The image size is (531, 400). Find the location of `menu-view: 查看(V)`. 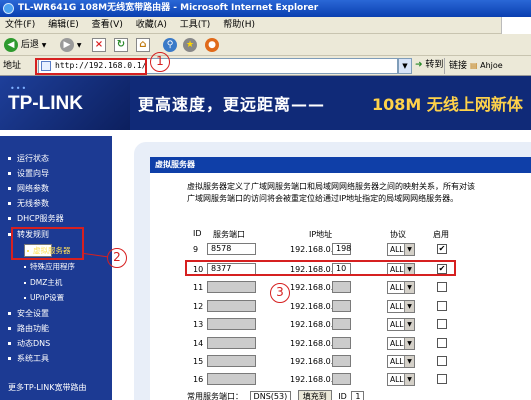

menu-view: 查看(V) is located at coordinates (107, 25).